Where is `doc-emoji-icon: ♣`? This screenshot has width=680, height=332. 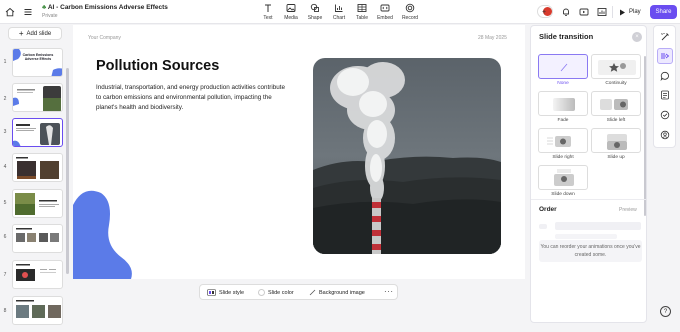 doc-emoji-icon: ♣ is located at coordinates (44, 7).